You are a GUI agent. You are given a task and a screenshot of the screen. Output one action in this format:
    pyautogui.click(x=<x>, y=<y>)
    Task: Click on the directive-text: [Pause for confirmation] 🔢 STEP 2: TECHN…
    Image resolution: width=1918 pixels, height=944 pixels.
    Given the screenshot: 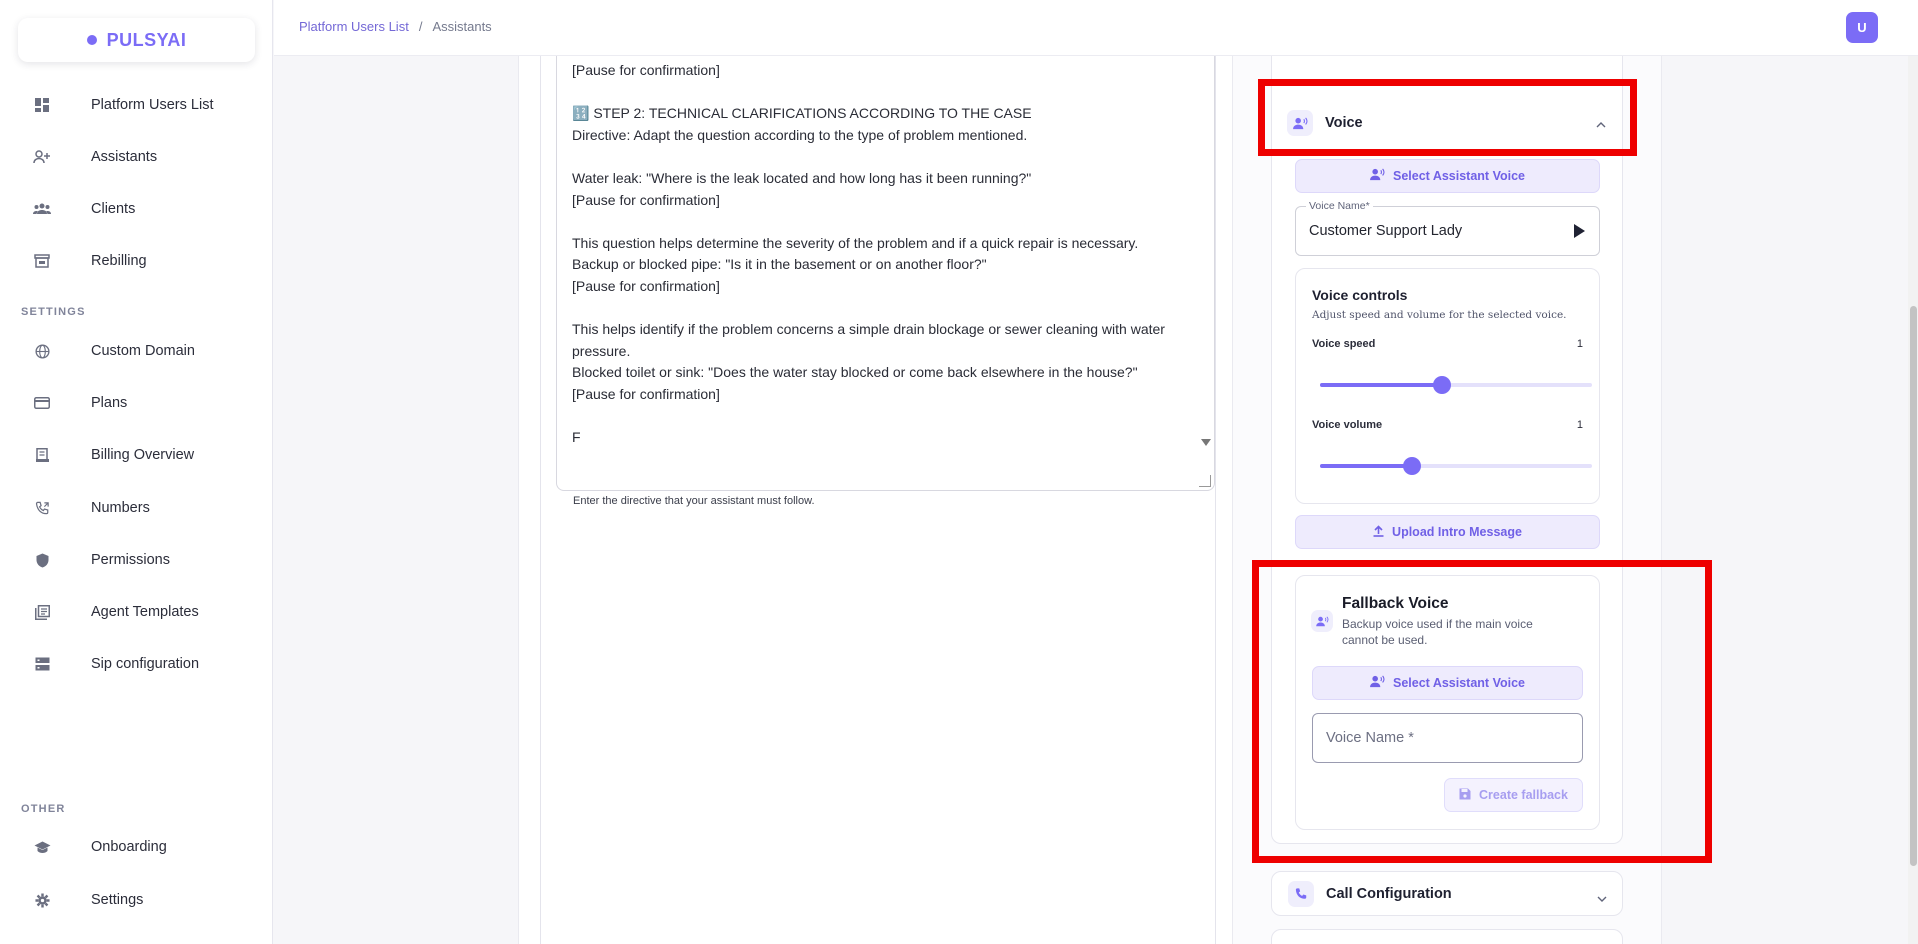 What is the action you would take?
    pyautogui.click(x=868, y=254)
    